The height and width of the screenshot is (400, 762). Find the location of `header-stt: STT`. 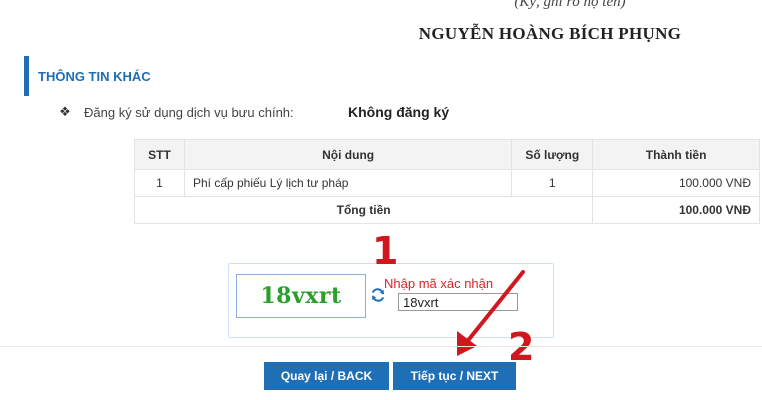

header-stt: STT is located at coordinates (159, 154).